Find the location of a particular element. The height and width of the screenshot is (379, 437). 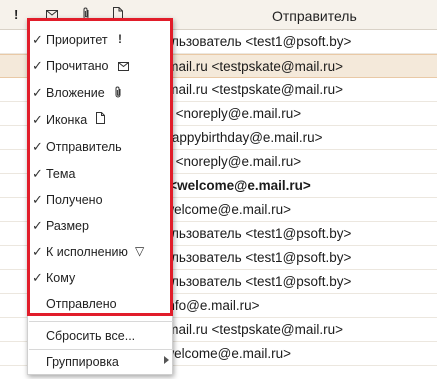

menu-item-received: ✓ Получено is located at coordinates (101, 201).